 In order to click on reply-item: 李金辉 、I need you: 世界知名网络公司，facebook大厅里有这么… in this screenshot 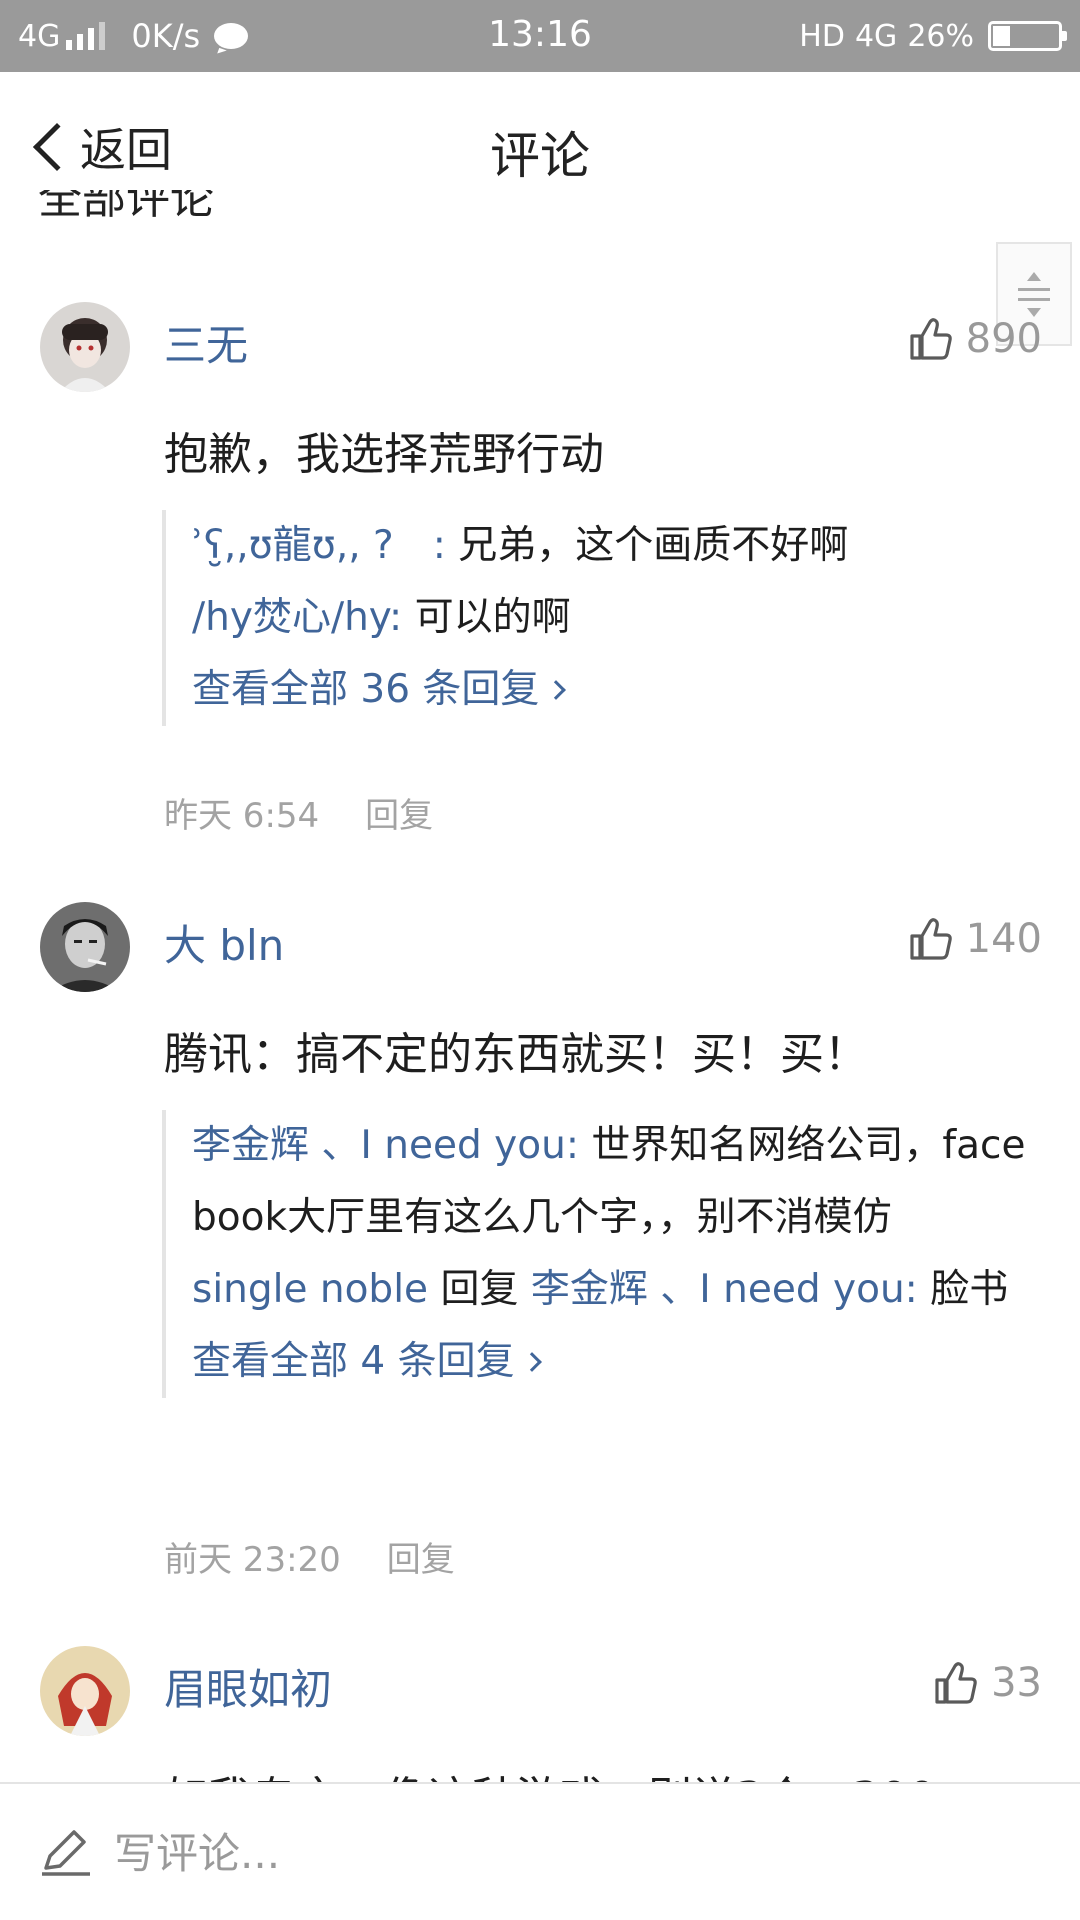, I will do `click(616, 1182)`.